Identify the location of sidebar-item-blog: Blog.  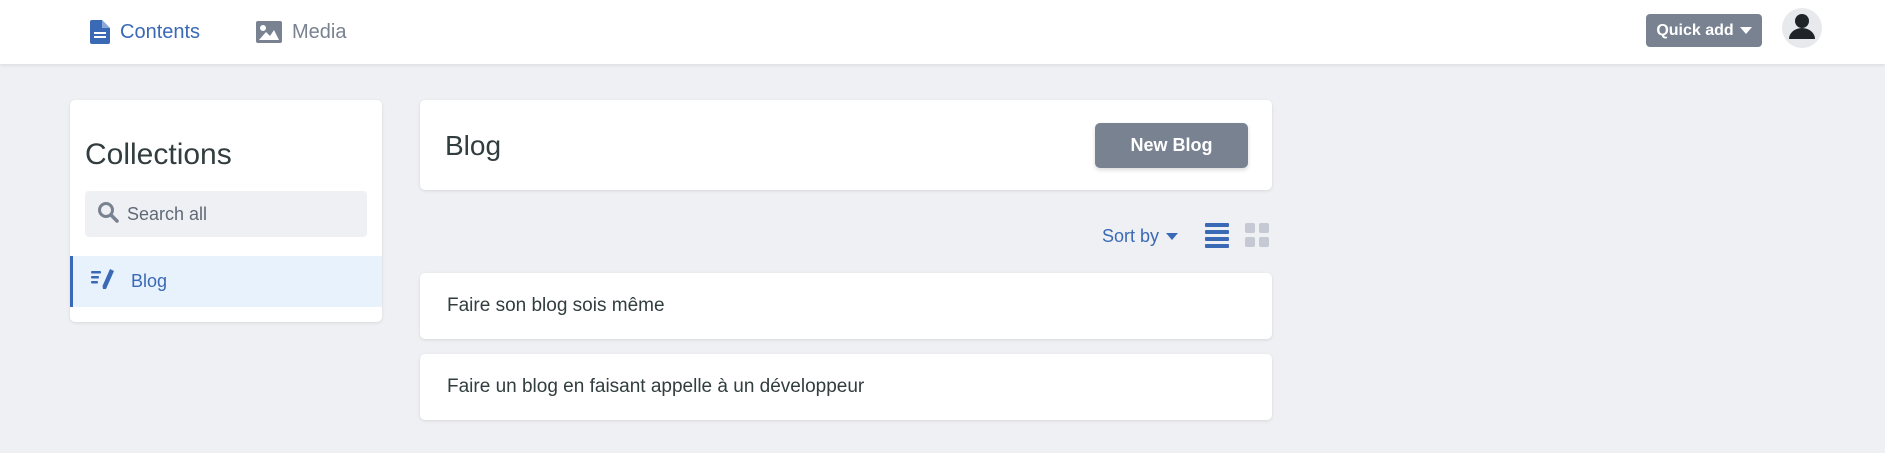
(226, 281).